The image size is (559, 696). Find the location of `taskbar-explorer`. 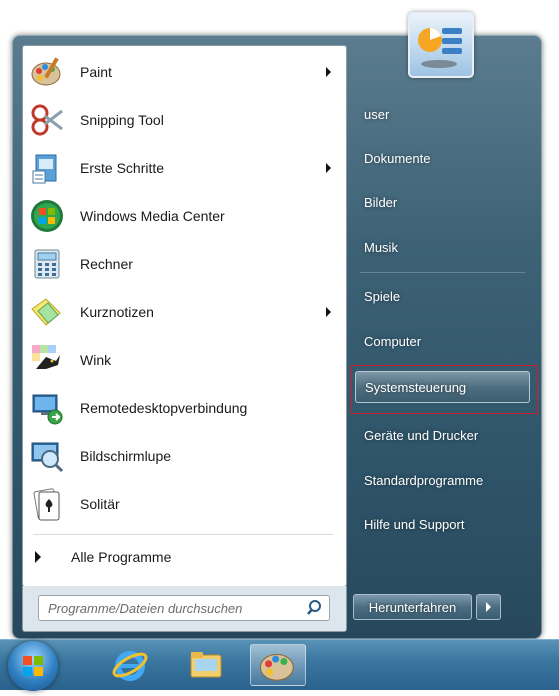

taskbar-explorer is located at coordinates (206, 665).